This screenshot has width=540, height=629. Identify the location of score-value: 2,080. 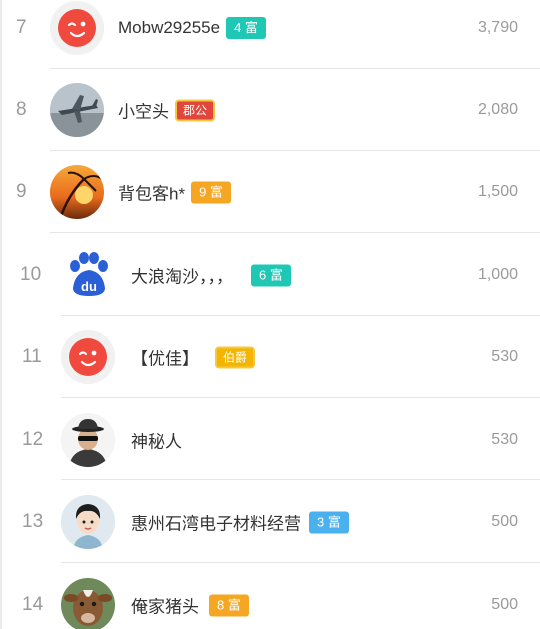
(497, 109).